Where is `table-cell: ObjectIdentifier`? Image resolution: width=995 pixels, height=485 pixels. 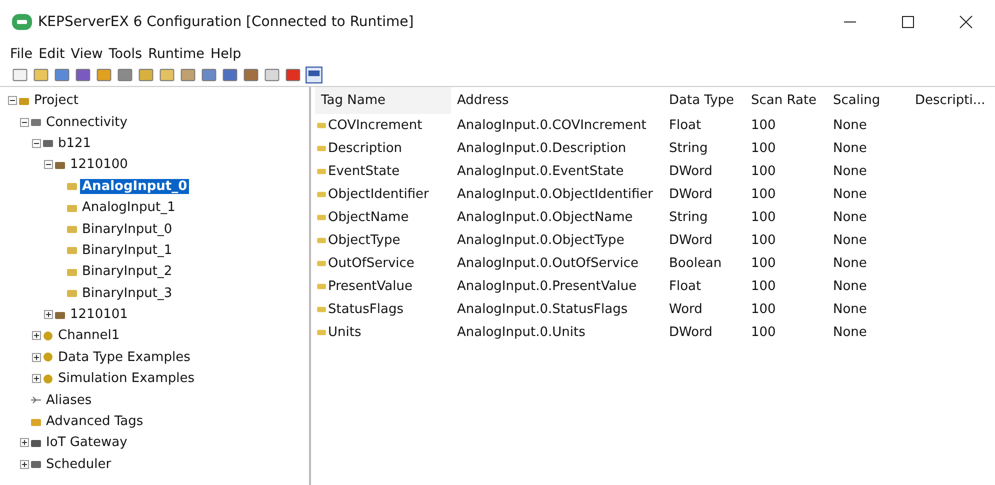 table-cell: ObjectIdentifier is located at coordinates (378, 194).